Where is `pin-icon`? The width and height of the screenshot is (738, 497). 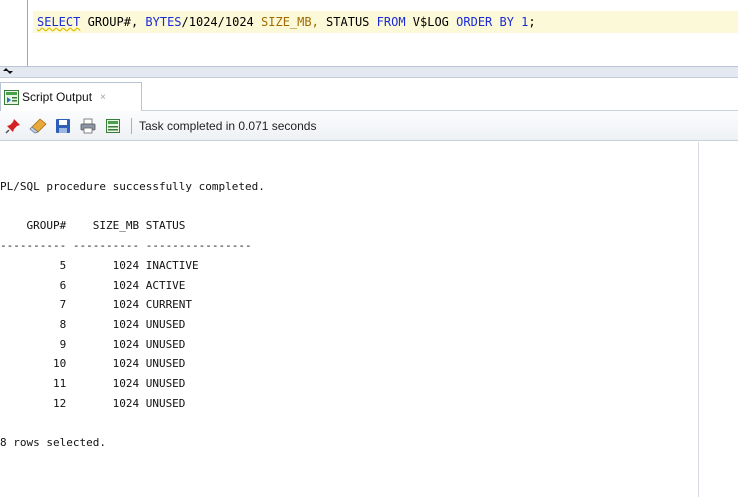
pin-icon is located at coordinates (13, 126).